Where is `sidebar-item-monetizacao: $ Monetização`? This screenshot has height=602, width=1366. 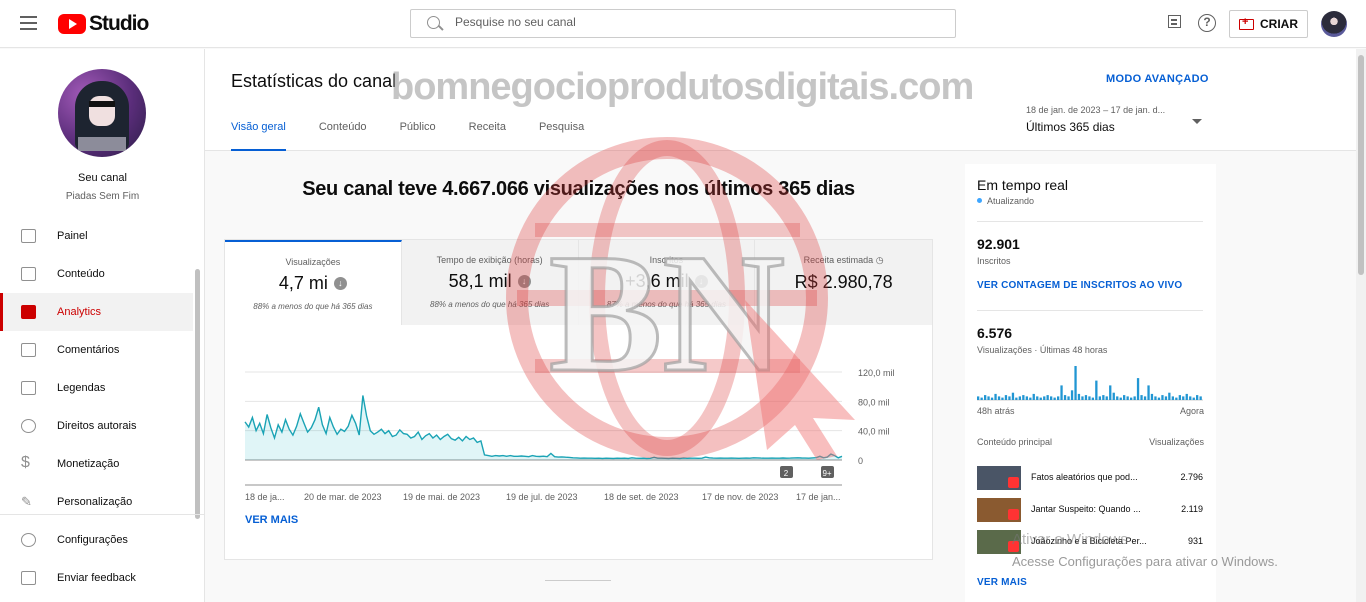
sidebar-item-monetizacao: $ Monetização is located at coordinates (96, 464).